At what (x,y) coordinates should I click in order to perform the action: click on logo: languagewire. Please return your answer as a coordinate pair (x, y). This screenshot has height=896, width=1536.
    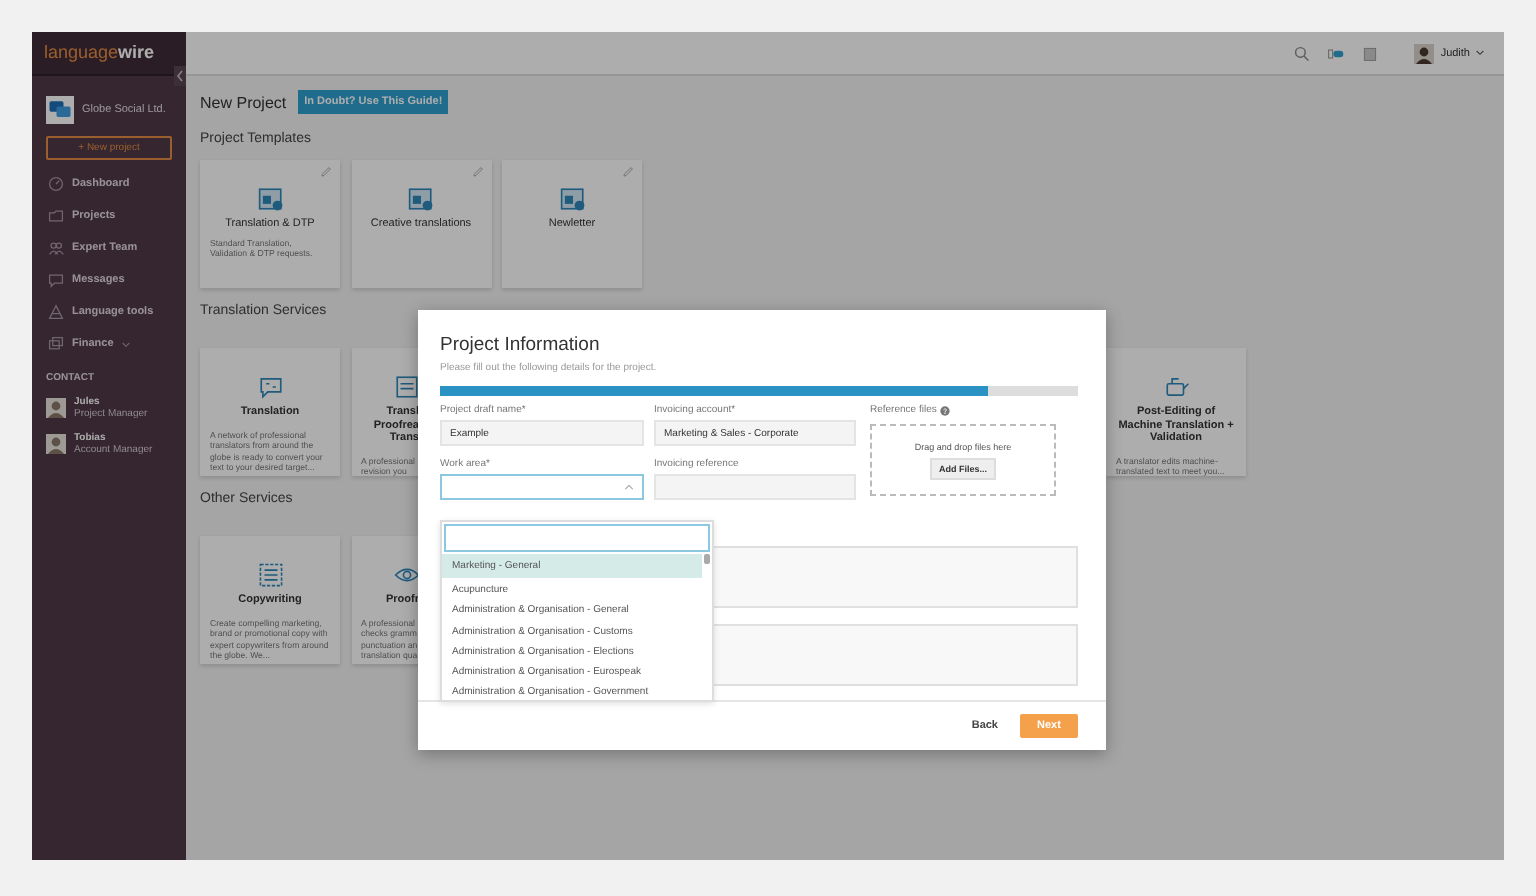
    Looking at the image, I should click on (109, 54).